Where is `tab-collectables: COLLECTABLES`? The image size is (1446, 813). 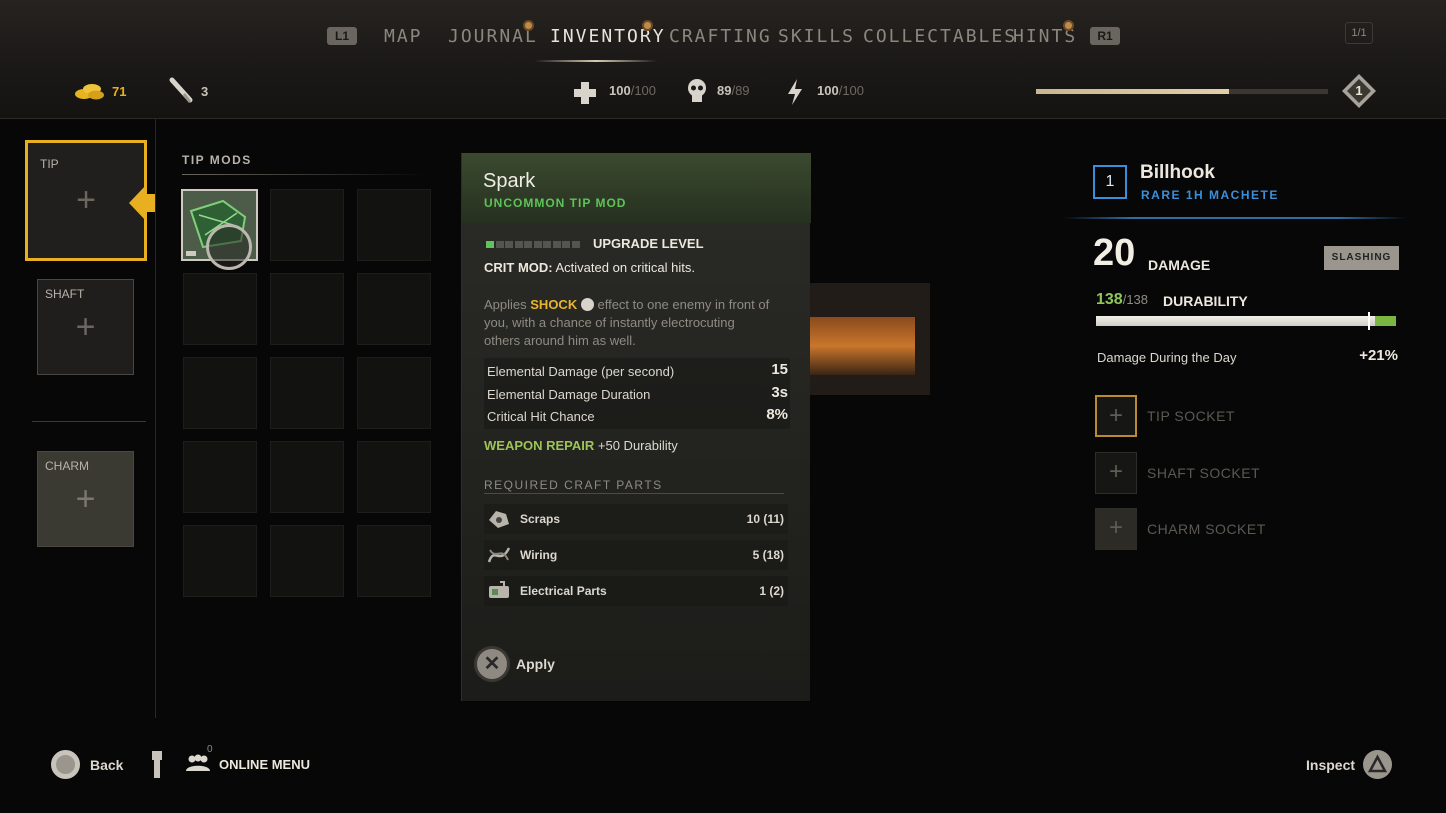 tab-collectables: COLLECTABLES is located at coordinates (940, 36).